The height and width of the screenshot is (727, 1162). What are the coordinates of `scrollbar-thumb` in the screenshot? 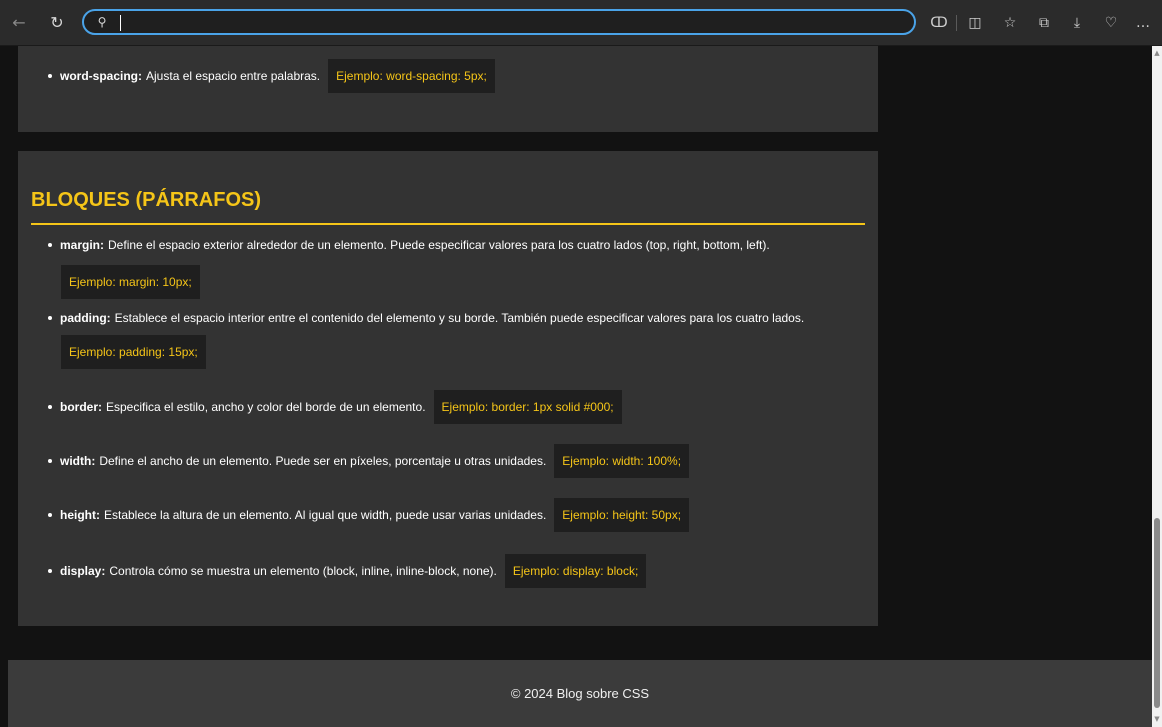 It's located at (1157, 613).